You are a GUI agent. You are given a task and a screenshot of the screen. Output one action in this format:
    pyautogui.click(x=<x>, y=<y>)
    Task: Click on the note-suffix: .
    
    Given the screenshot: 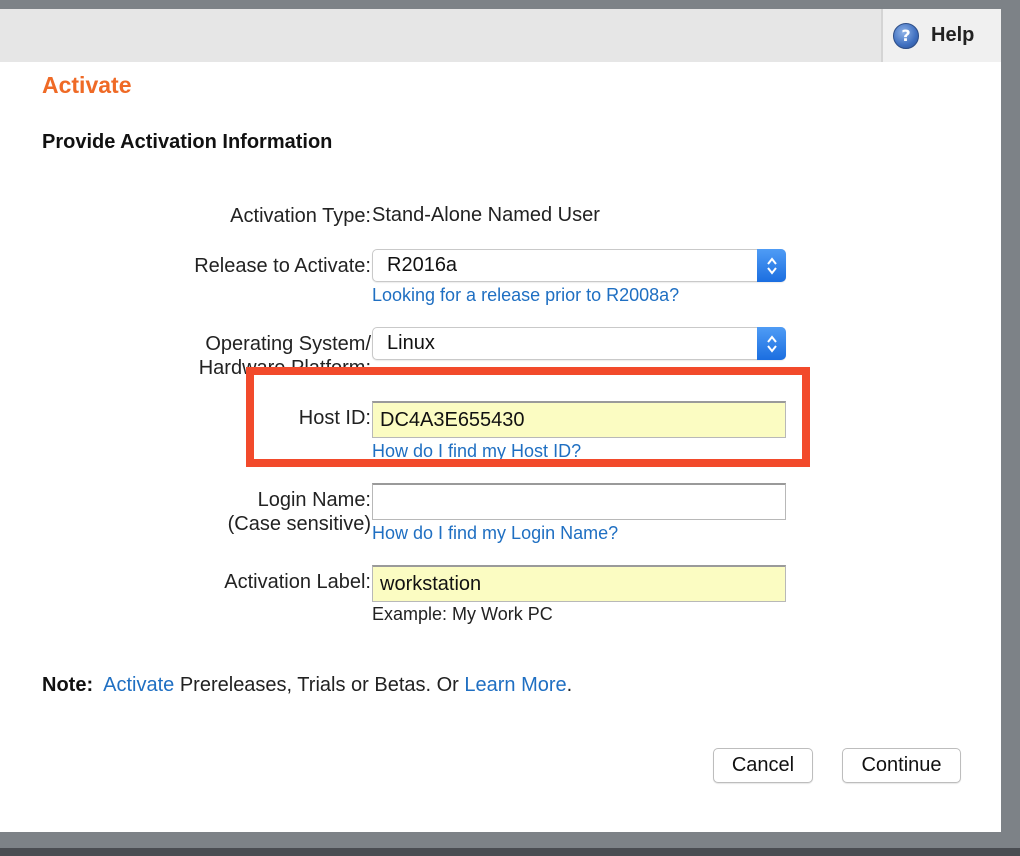 What is the action you would take?
    pyautogui.click(x=569, y=685)
    